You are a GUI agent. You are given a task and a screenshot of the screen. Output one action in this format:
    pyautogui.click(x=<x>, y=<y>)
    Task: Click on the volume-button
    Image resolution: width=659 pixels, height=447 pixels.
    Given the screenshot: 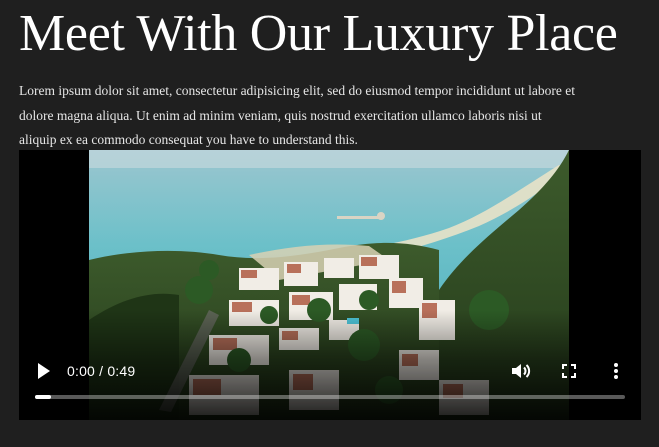 What is the action you would take?
    pyautogui.click(x=521, y=371)
    